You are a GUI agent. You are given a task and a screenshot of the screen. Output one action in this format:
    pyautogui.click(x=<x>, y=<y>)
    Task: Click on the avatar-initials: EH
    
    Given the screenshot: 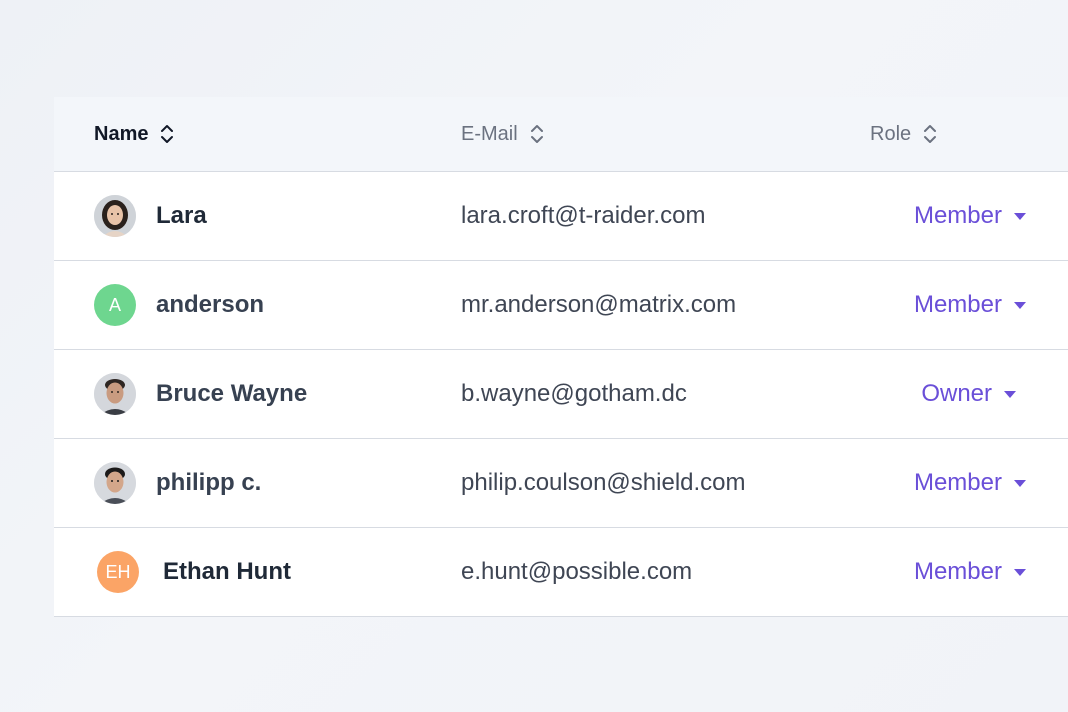 What is the action you would take?
    pyautogui.click(x=118, y=571)
    